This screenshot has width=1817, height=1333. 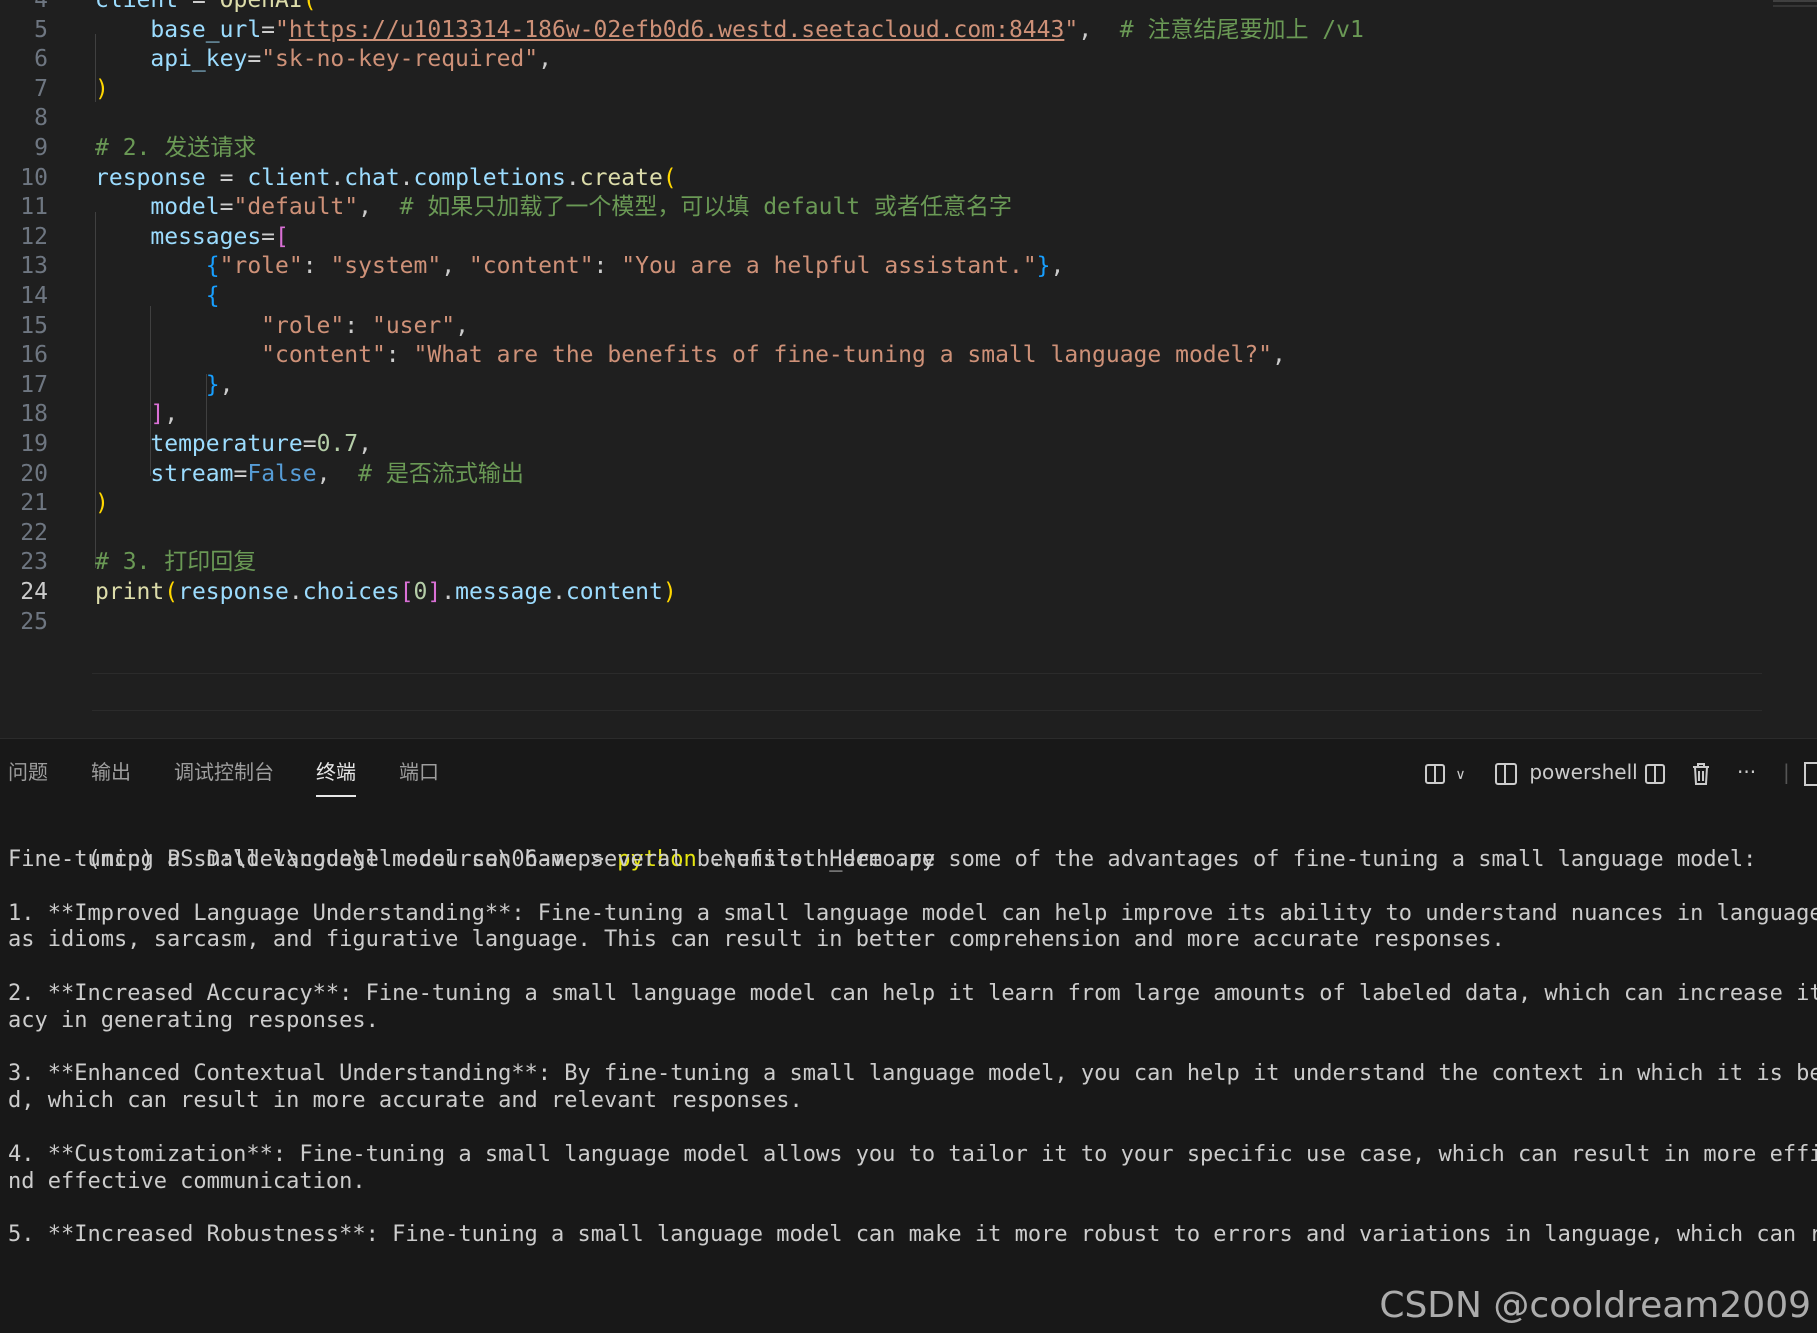 What do you see at coordinates (413, 325) in the screenshot?
I see `code-token: "user"` at bounding box center [413, 325].